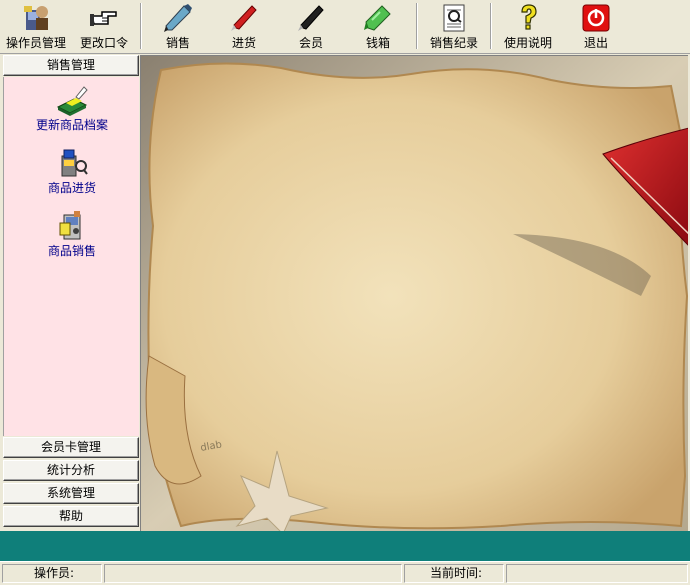 The width and height of the screenshot is (690, 585). I want to click on update-product-file-item: 更新商品档案, so click(72, 107).